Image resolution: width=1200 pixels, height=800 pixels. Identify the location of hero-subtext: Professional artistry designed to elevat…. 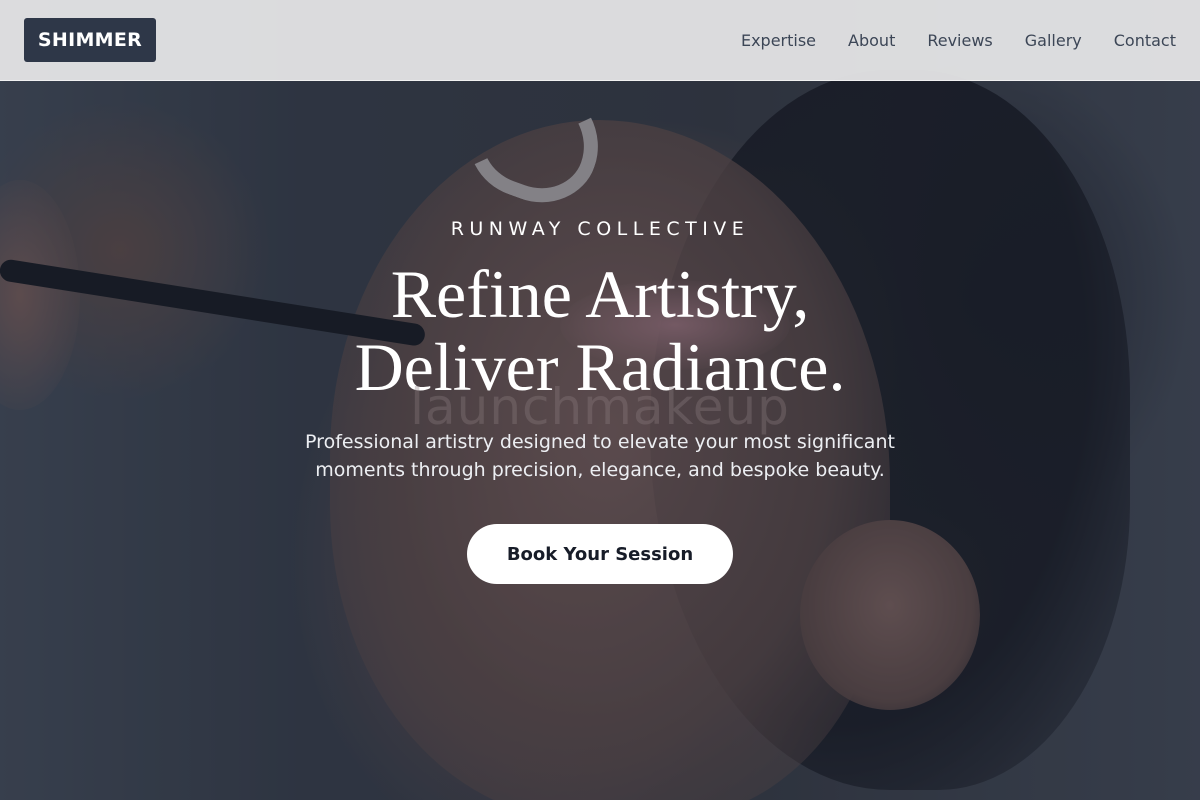
(600, 456).